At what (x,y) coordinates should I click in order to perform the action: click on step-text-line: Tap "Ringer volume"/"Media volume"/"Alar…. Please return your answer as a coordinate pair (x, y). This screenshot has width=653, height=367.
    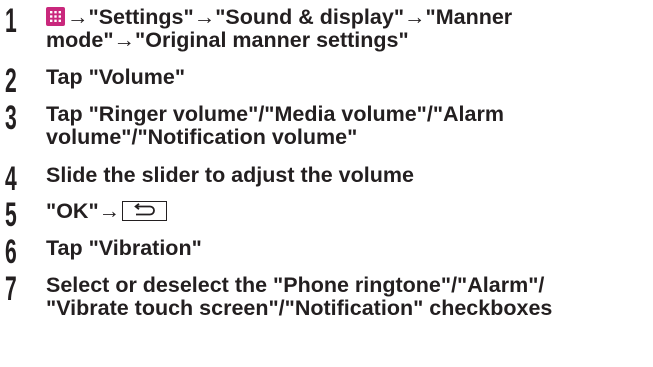
    Looking at the image, I should click on (275, 114).